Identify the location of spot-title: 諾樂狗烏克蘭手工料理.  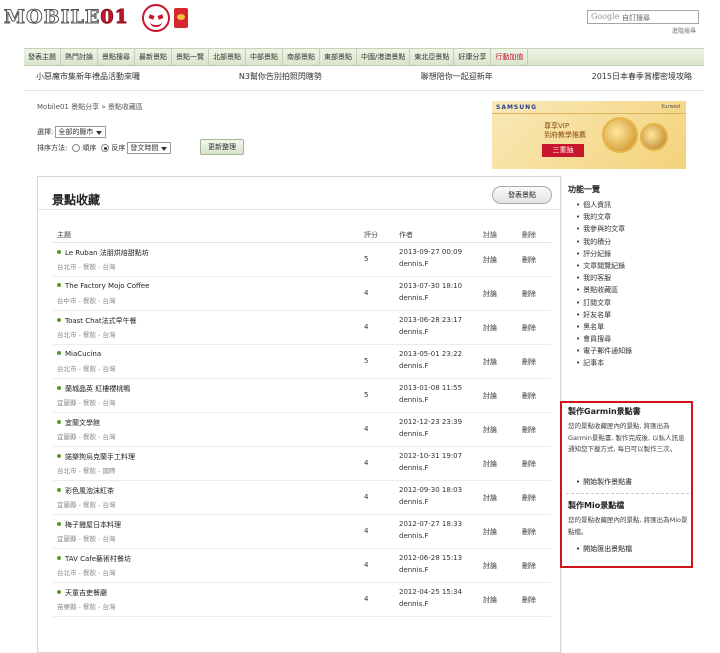
(100, 457).